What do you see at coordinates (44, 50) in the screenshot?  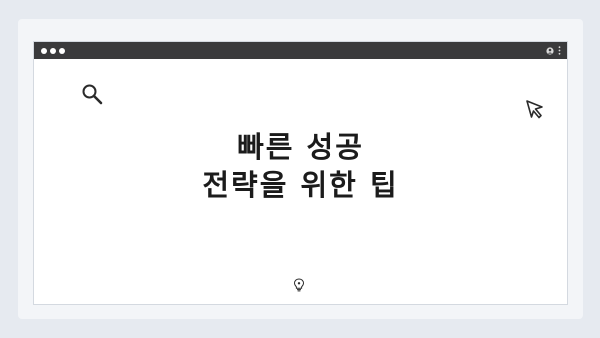 I see `close-button` at bounding box center [44, 50].